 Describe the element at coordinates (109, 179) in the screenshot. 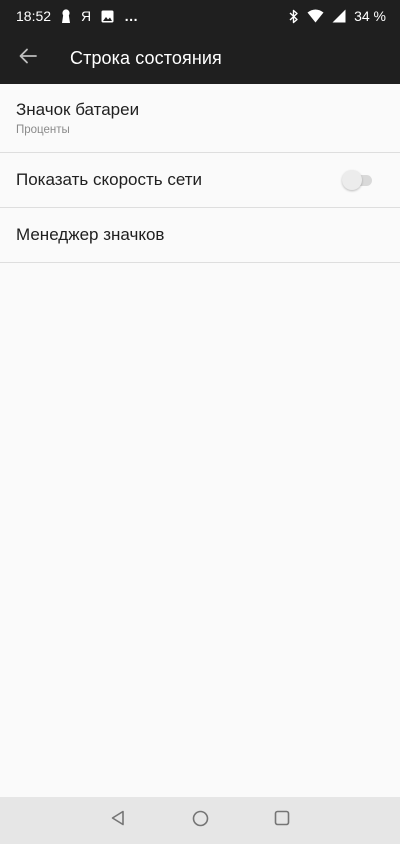

I see `network-speed-title: Показать скорость сети` at that location.